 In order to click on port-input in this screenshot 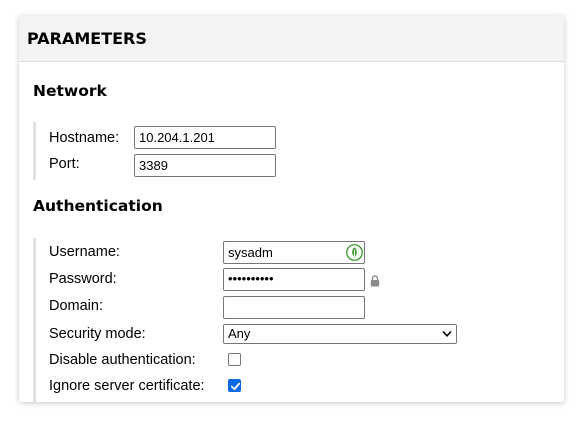, I will do `click(205, 165)`.